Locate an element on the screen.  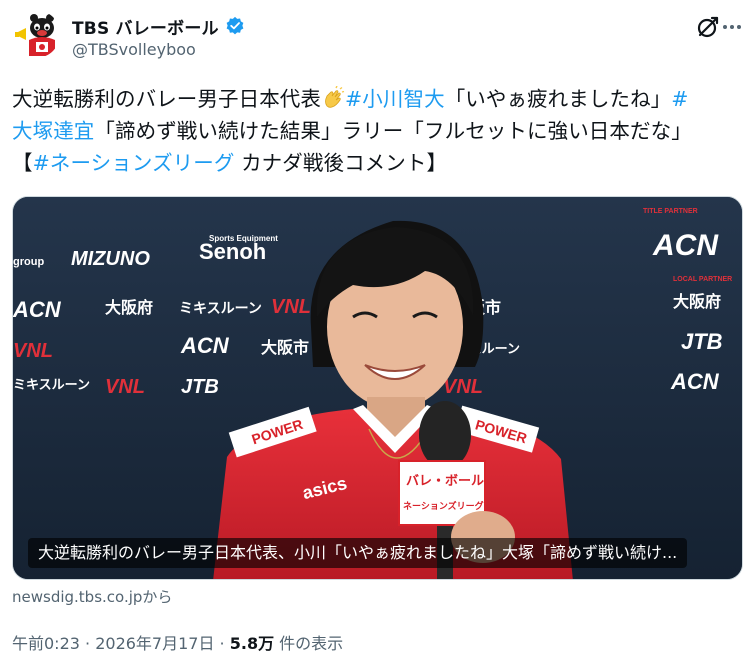
mic-label-line-1: バレ・ボール is located at coordinates (445, 481).